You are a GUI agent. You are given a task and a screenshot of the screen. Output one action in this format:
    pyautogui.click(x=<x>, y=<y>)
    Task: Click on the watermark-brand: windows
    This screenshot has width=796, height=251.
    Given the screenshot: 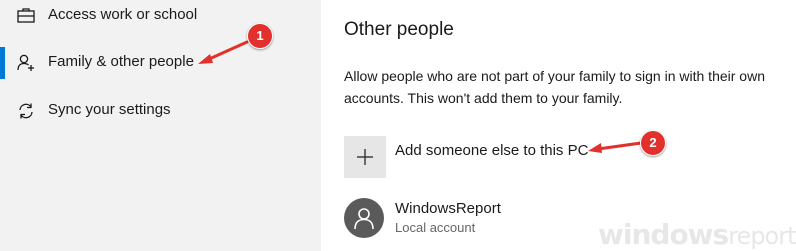 What is the action you would take?
    pyautogui.click(x=663, y=234)
    